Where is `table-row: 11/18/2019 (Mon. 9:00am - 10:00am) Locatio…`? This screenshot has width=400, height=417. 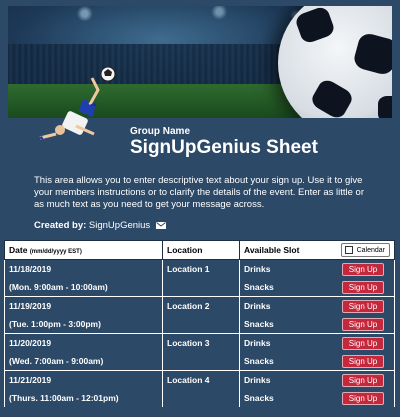 table-row: 11/18/2019 (Mon. 9:00am - 10:00am) Locatio… is located at coordinates (199, 278).